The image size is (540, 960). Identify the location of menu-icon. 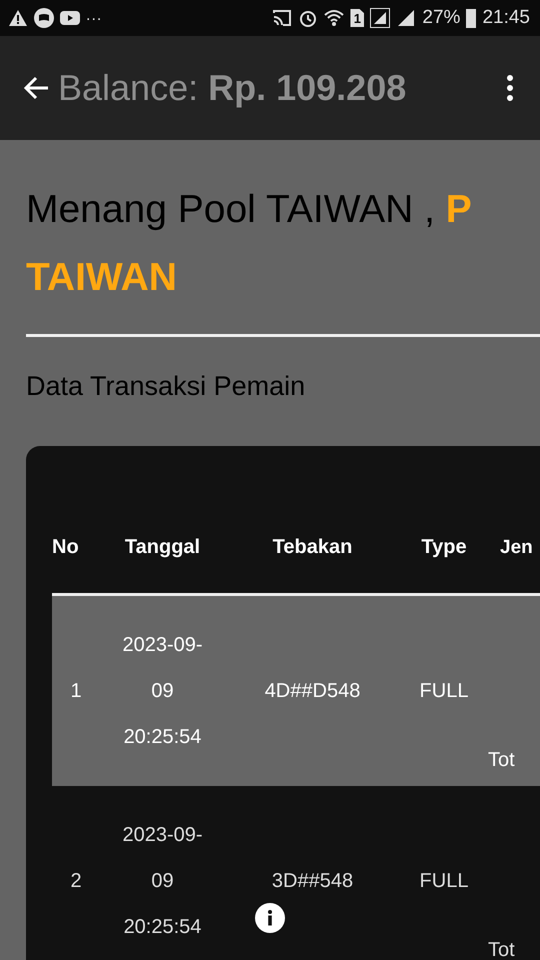
(510, 88).